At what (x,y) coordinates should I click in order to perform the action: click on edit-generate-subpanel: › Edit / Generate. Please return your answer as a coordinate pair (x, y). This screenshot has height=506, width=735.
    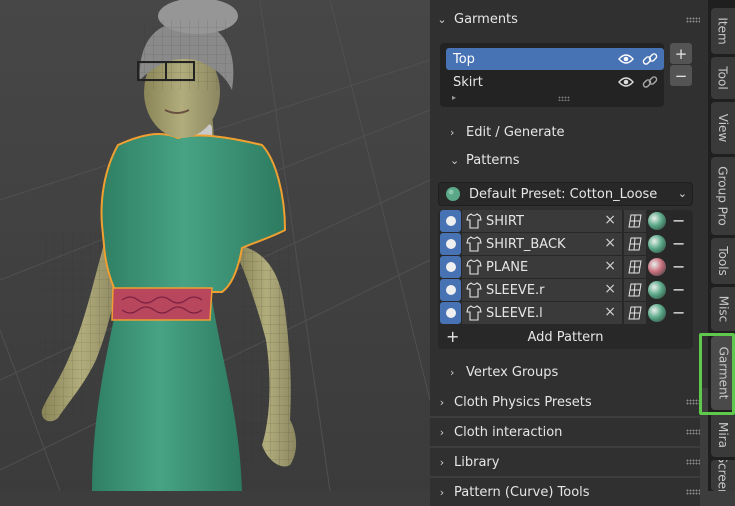
    Looking at the image, I should click on (507, 132).